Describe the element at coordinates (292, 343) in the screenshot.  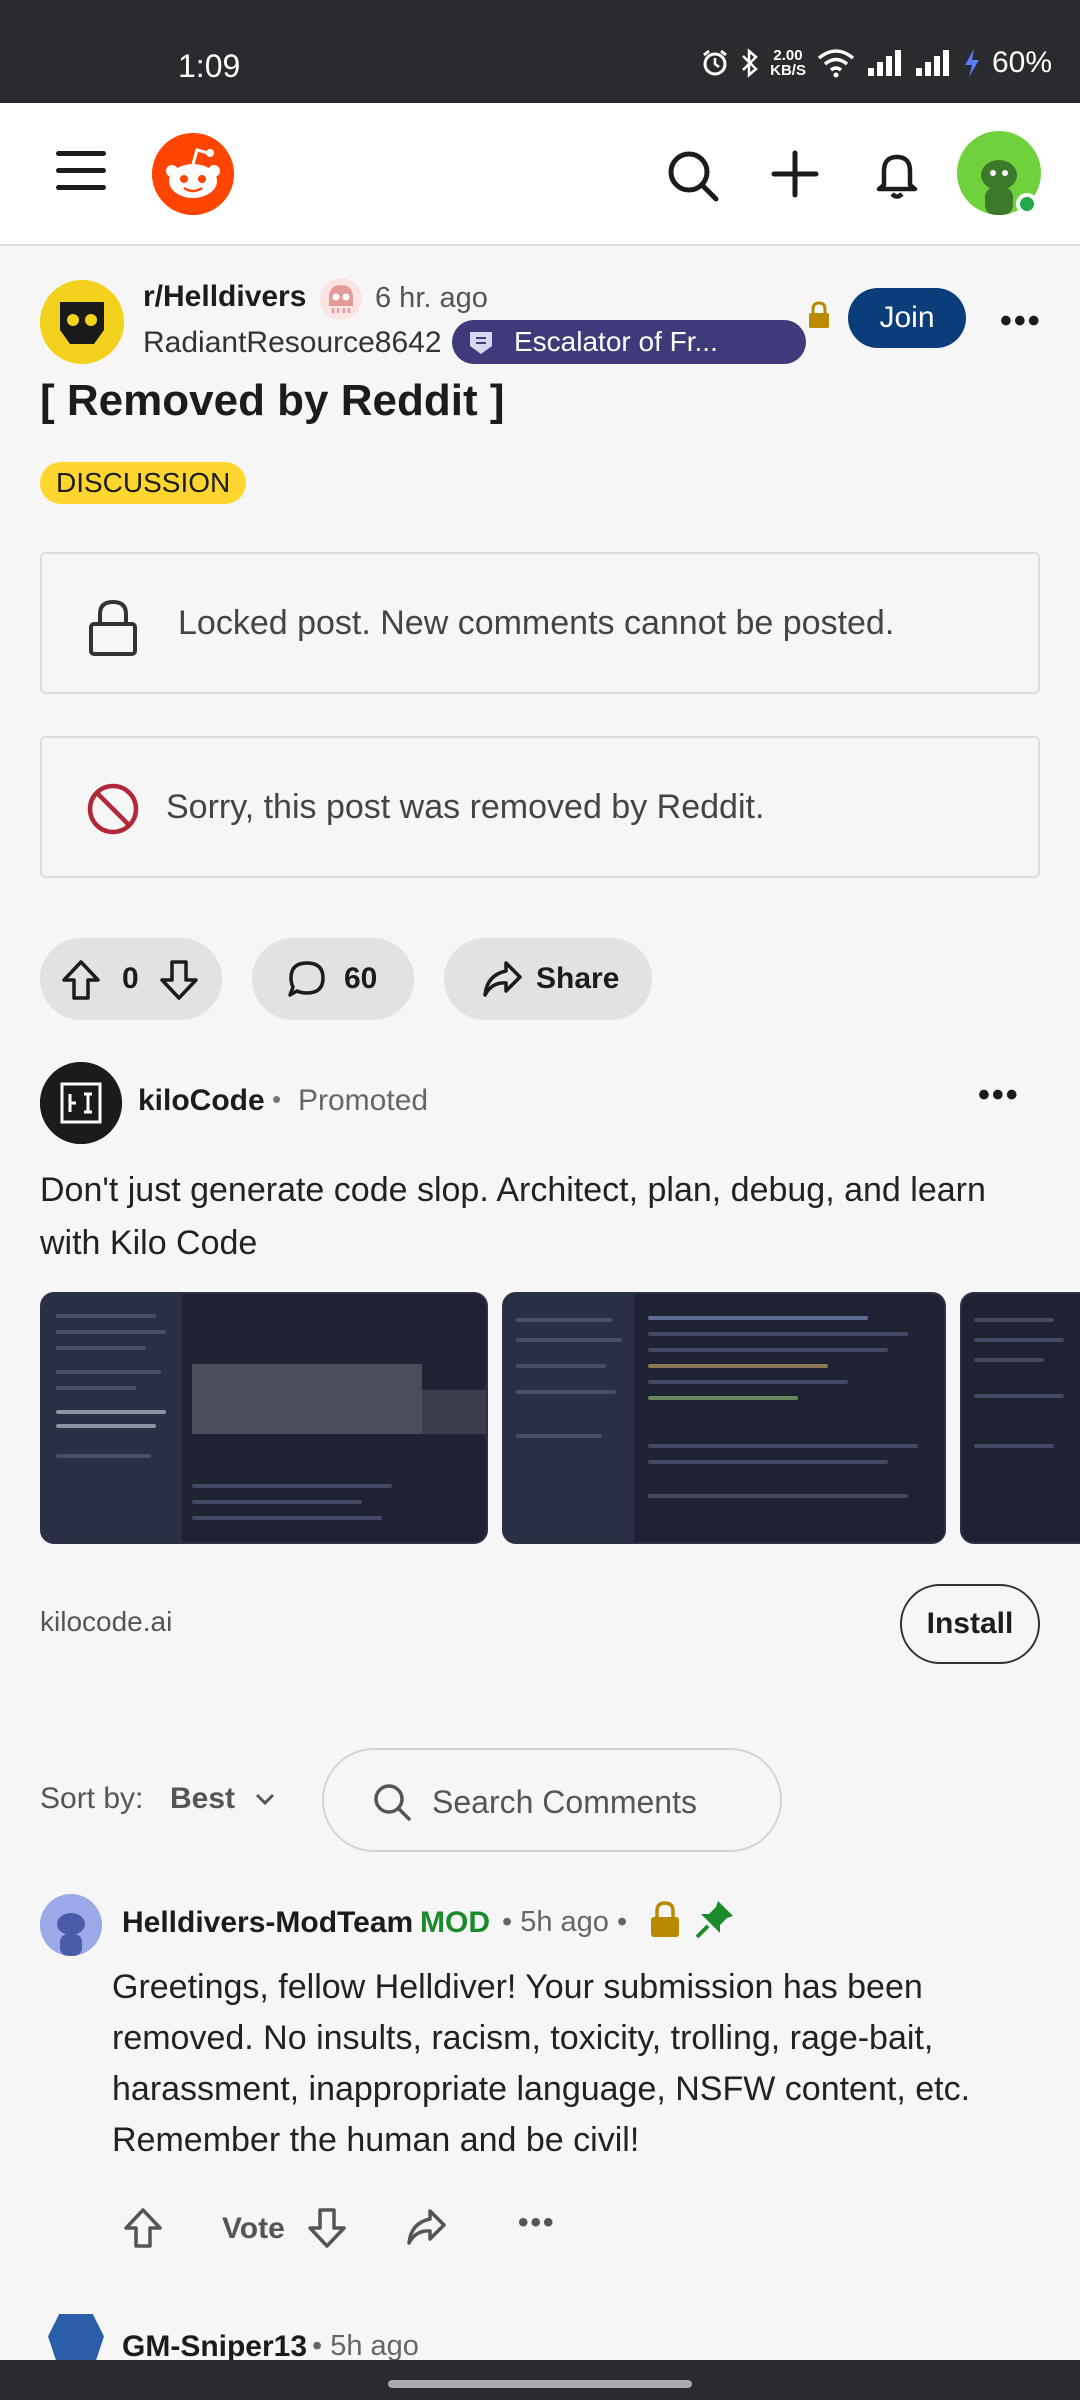
I see `post-author: RadiantResource8642` at that location.